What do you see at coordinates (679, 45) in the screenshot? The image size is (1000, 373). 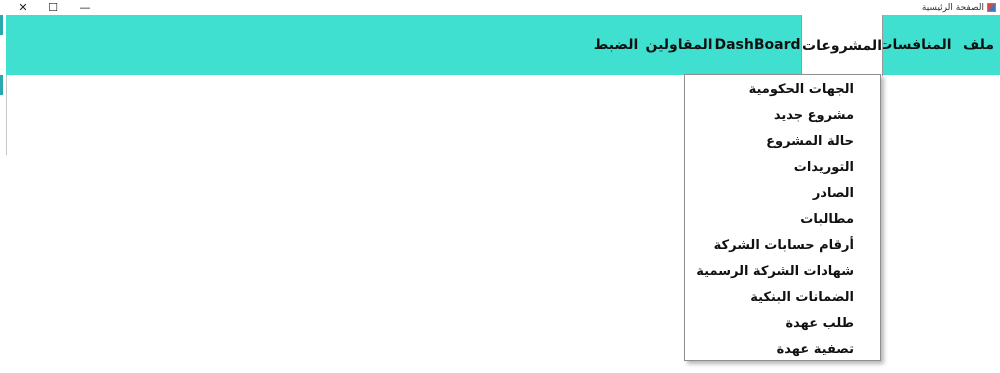 I see `menu-contractors: المقاولين` at bounding box center [679, 45].